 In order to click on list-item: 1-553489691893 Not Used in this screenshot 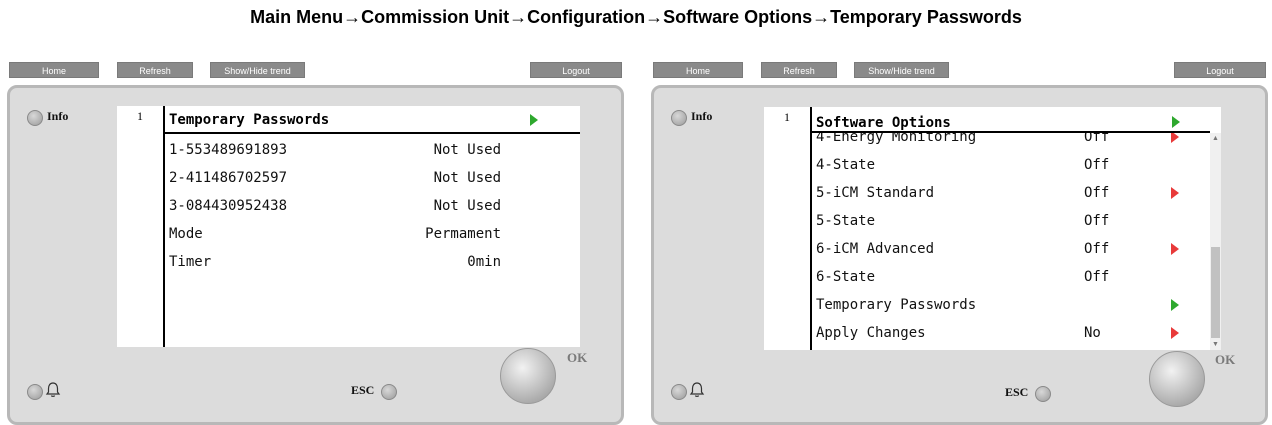, I will do `click(335, 150)`.